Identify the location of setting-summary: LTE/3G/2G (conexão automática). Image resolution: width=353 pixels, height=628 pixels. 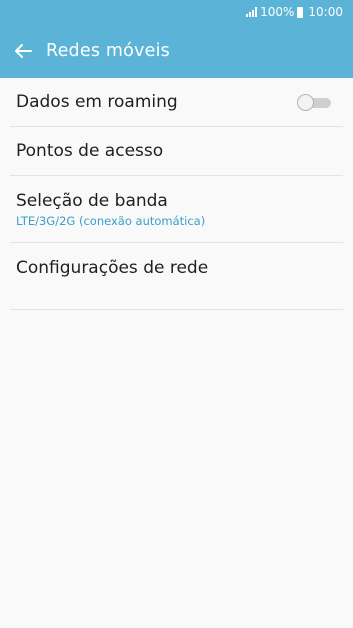
(111, 220).